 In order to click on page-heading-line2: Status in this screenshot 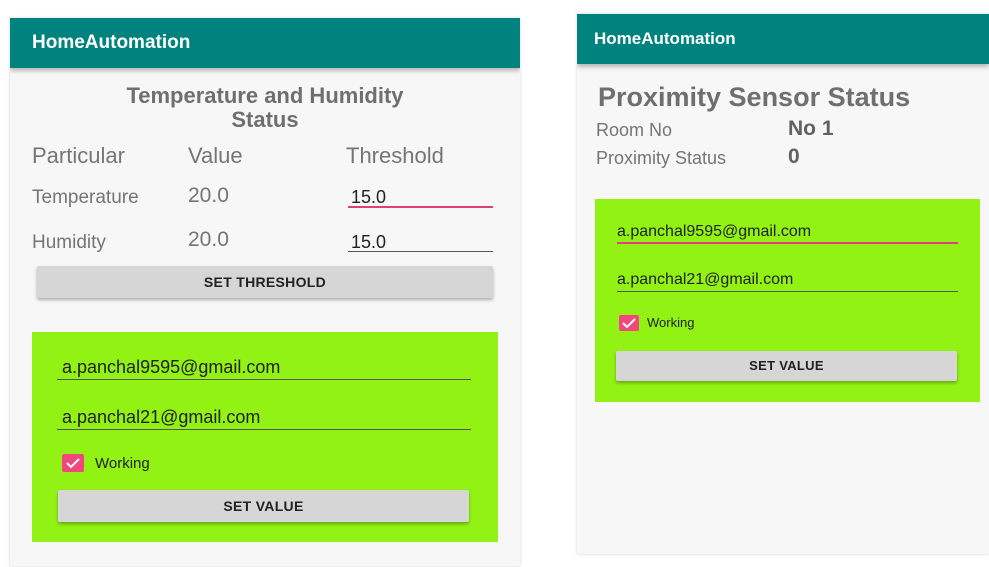, I will do `click(265, 119)`.